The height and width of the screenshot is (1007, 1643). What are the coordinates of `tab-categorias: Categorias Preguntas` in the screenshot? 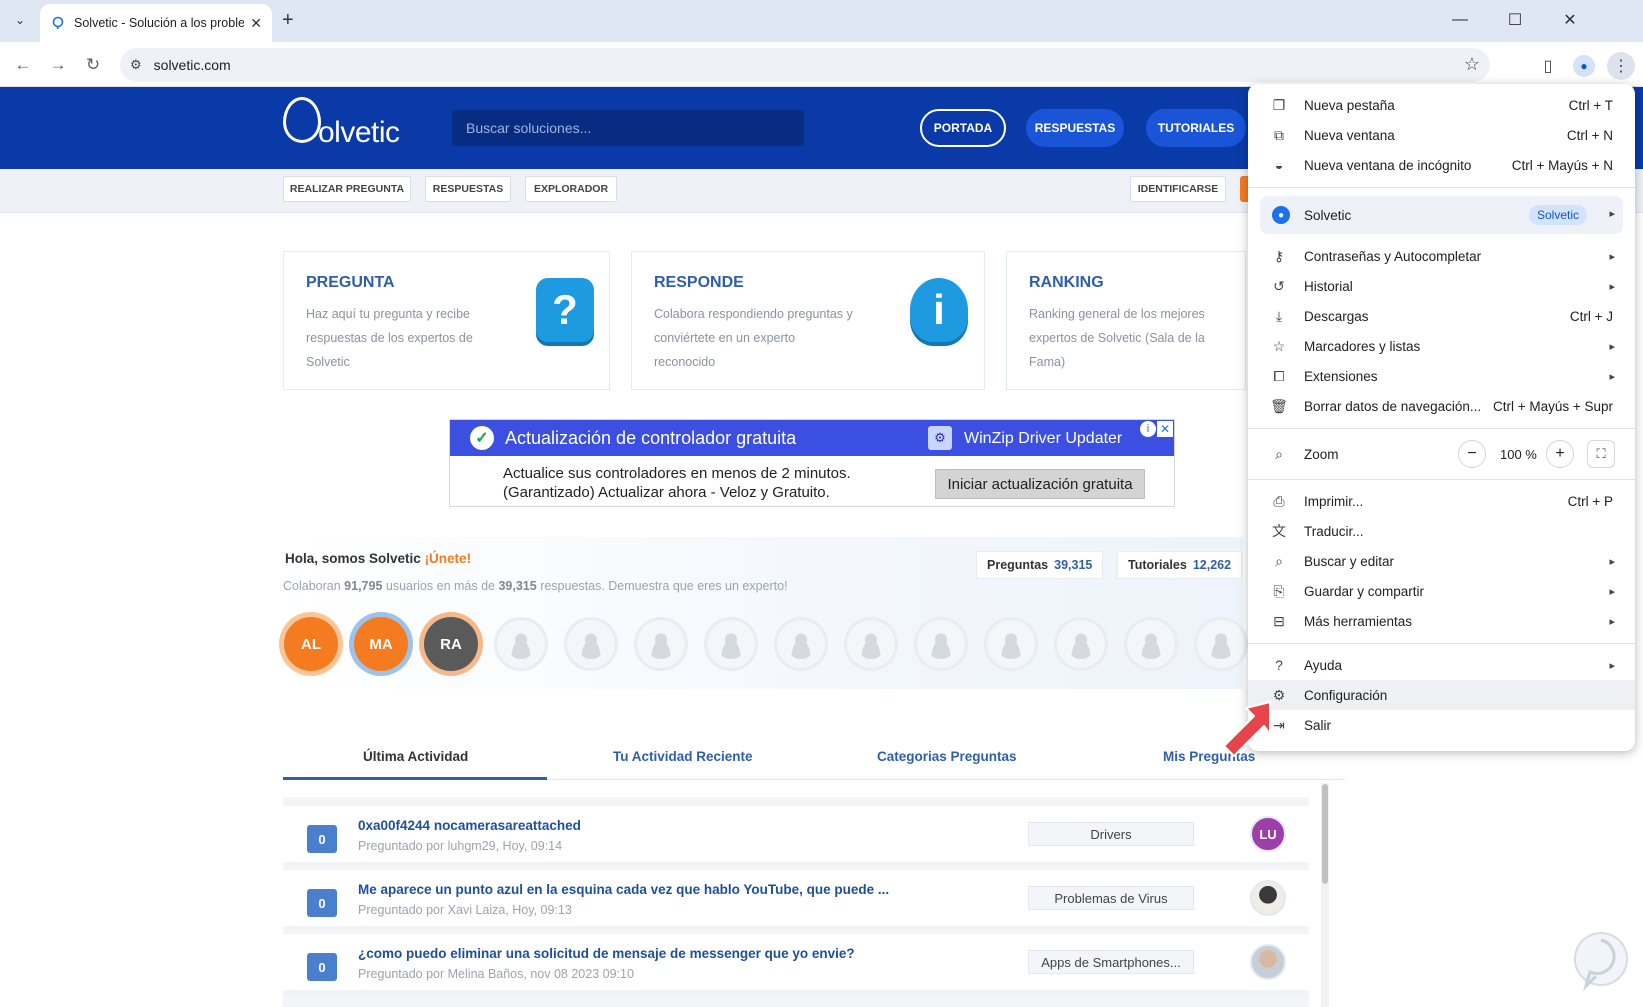 It's located at (947, 756).